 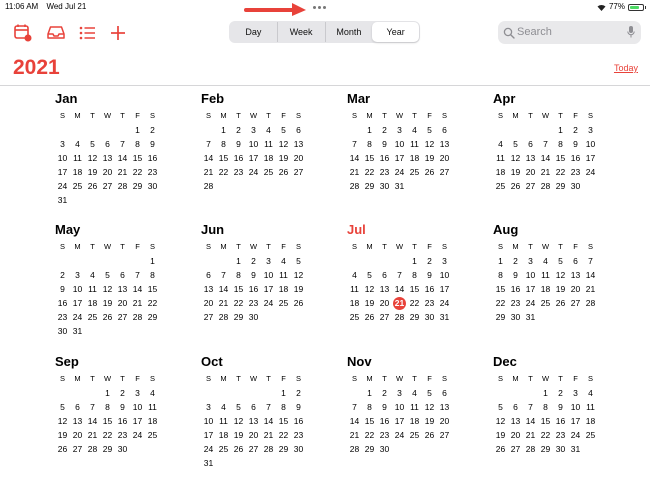 I want to click on month-name: Nov, so click(x=412, y=362).